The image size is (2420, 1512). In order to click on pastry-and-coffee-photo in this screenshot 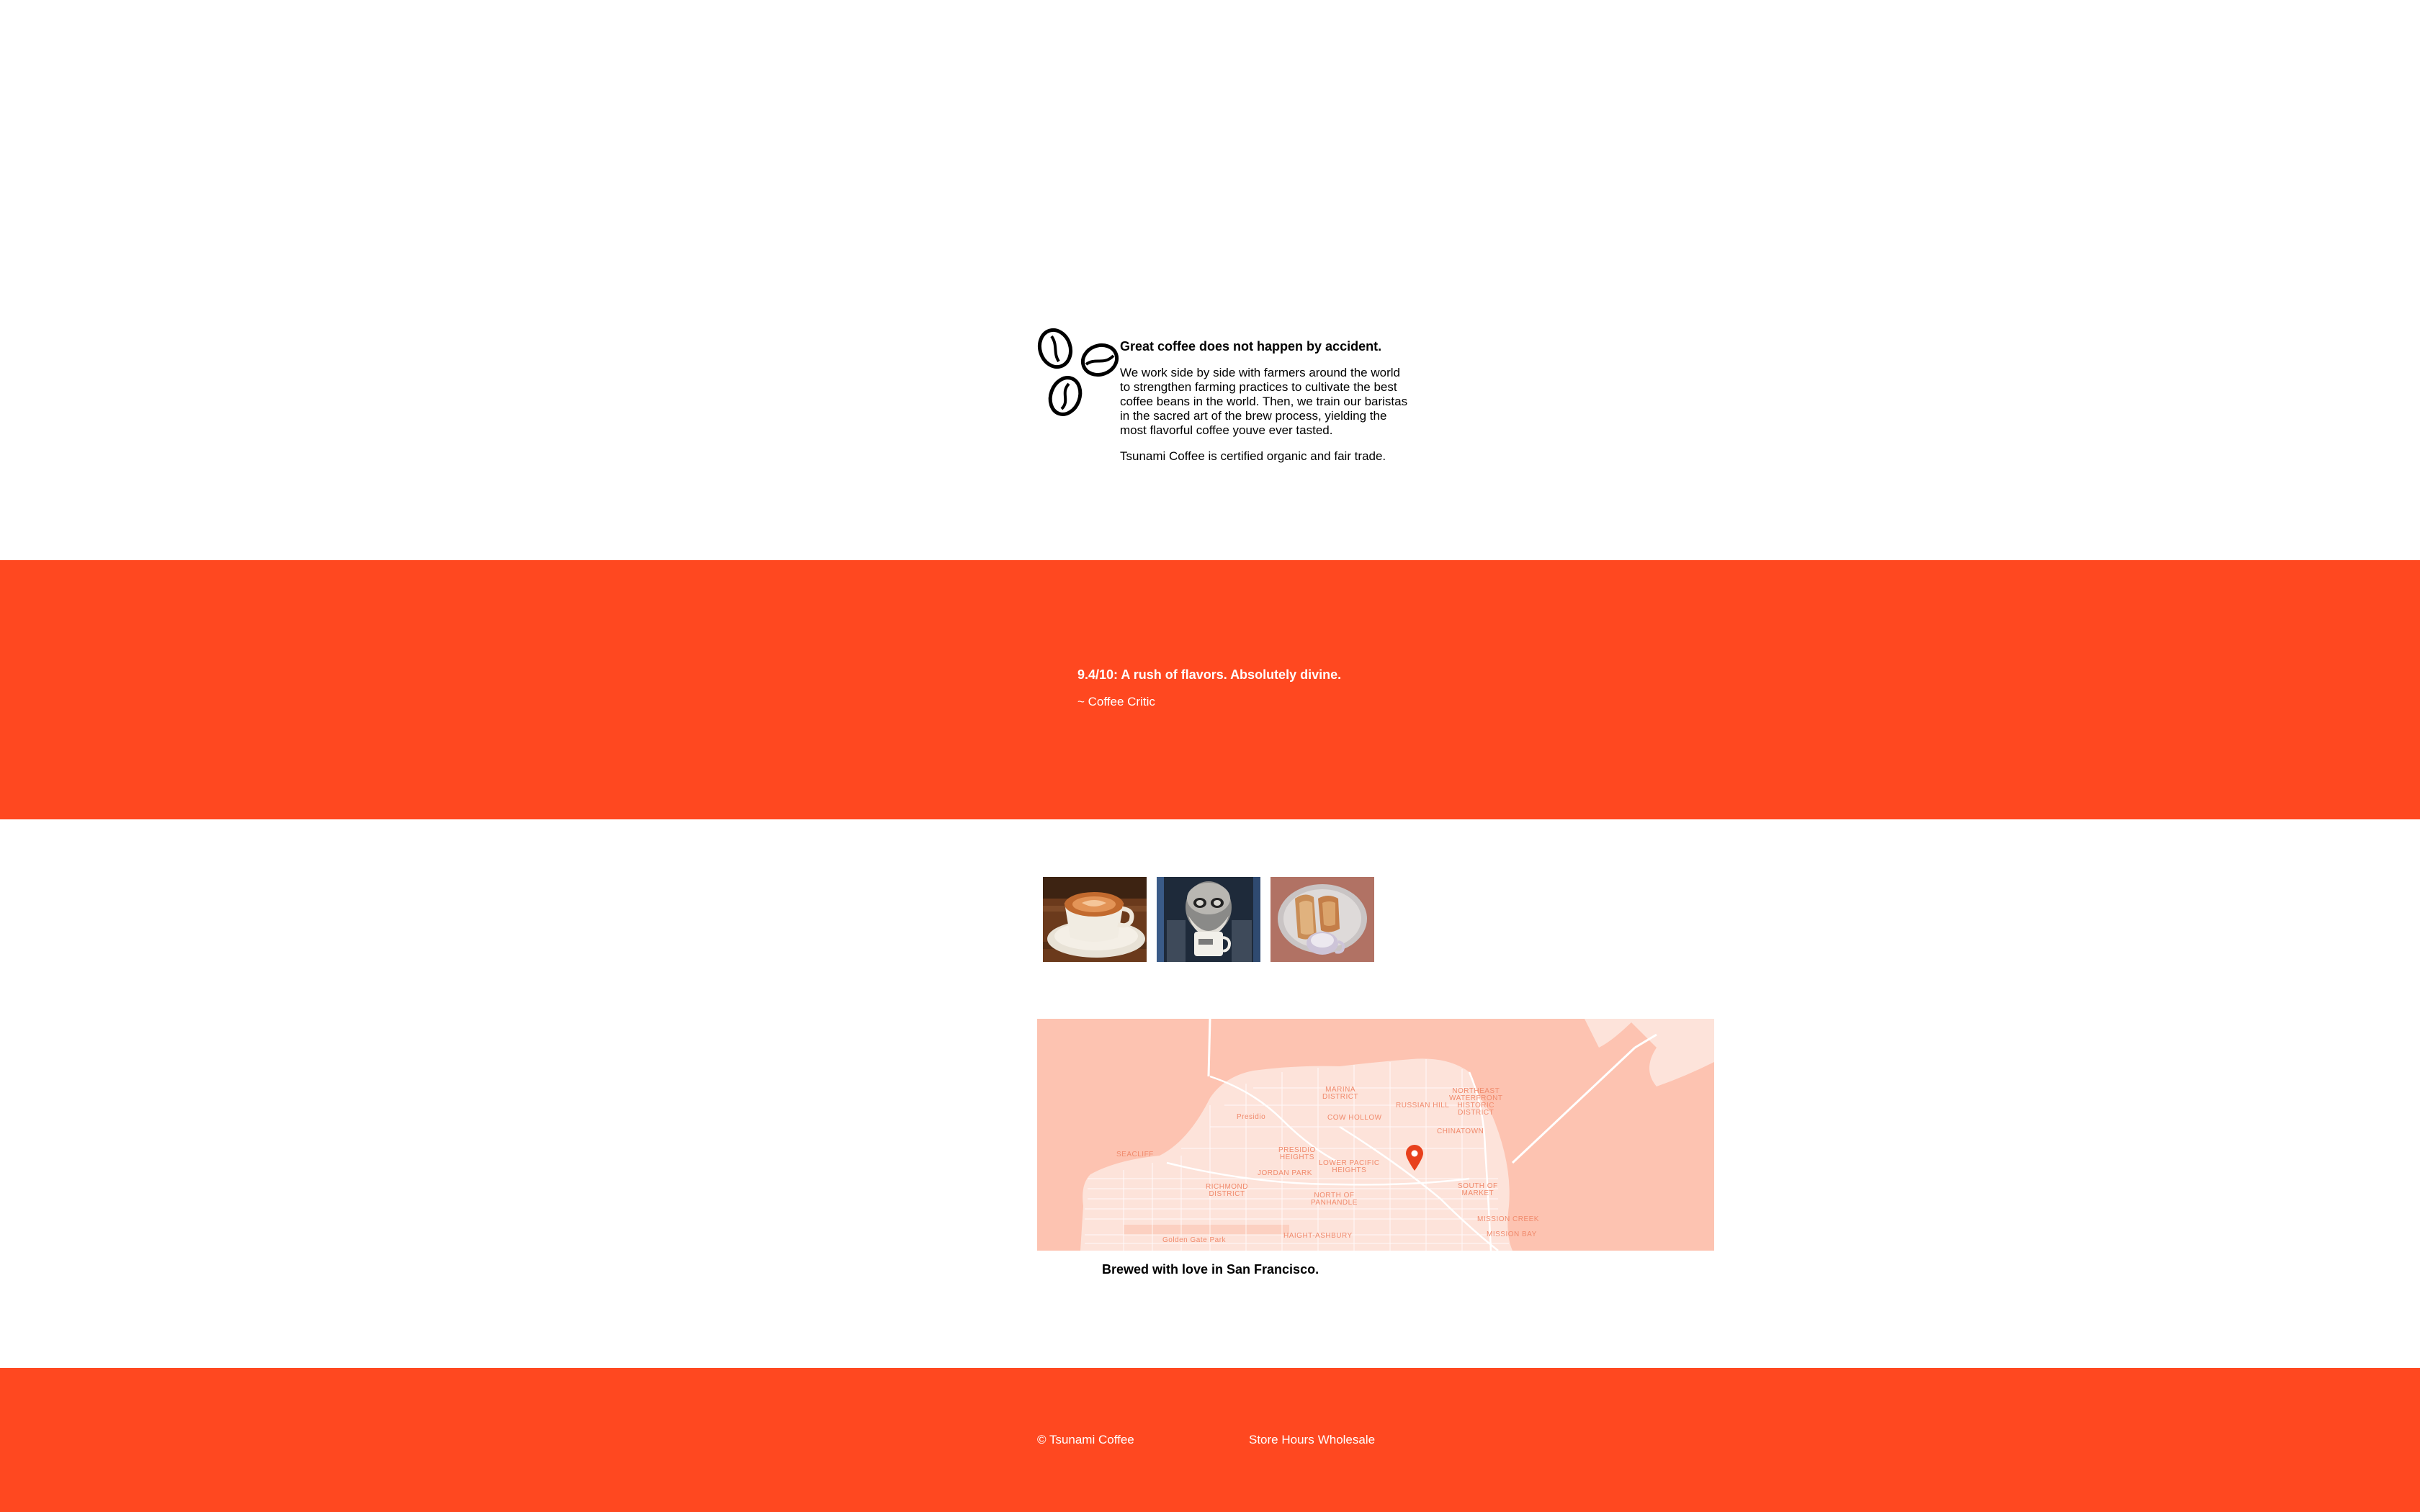, I will do `click(1322, 919)`.